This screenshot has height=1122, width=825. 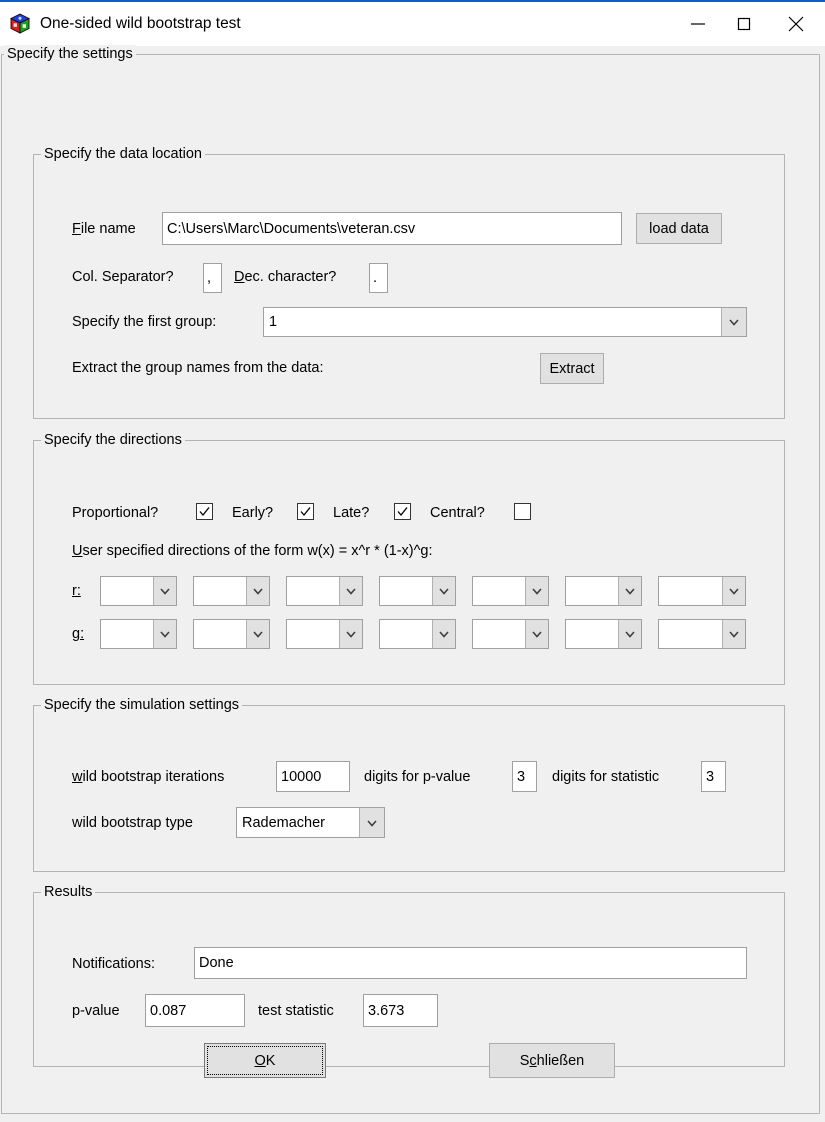 I want to click on rgb-cube-icon, so click(x=20, y=23).